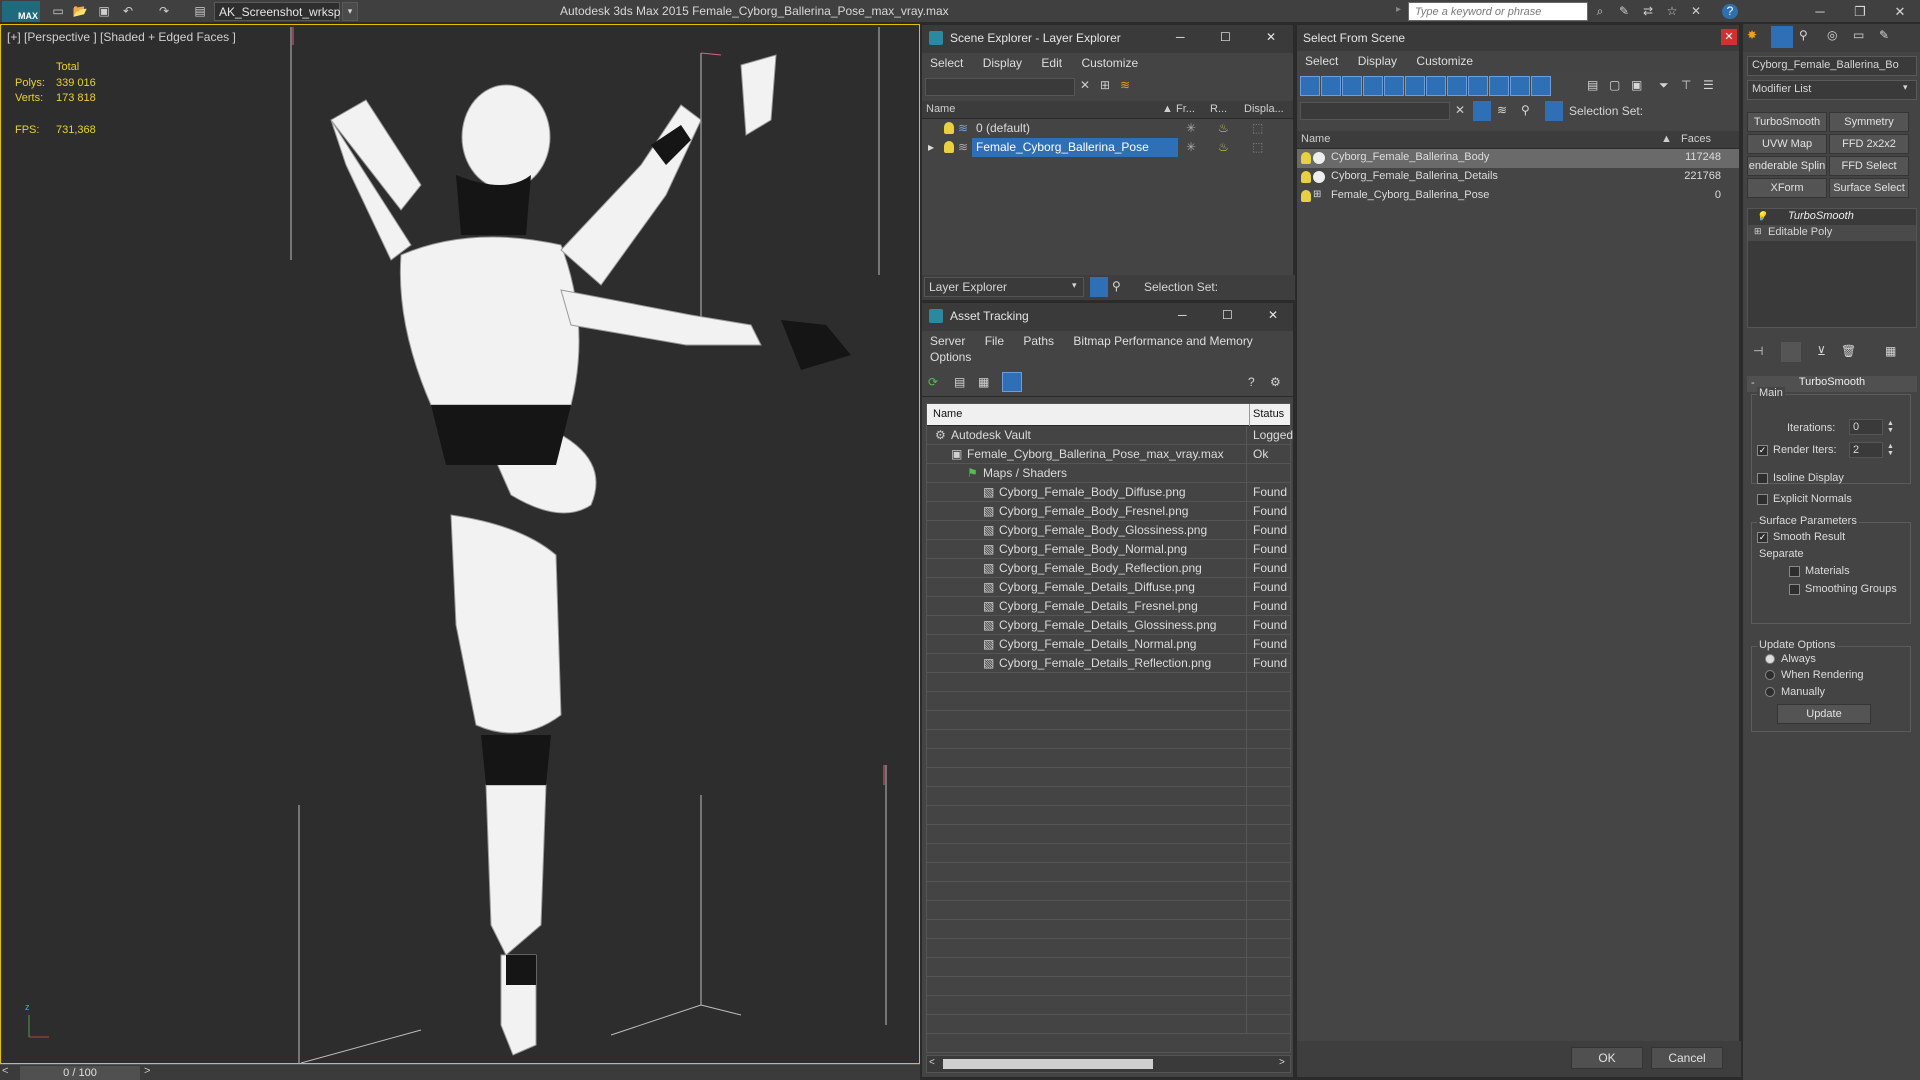 Image resolution: width=1920 pixels, height=1080 pixels. I want to click on table-view-icon: ▦, so click(983, 382).